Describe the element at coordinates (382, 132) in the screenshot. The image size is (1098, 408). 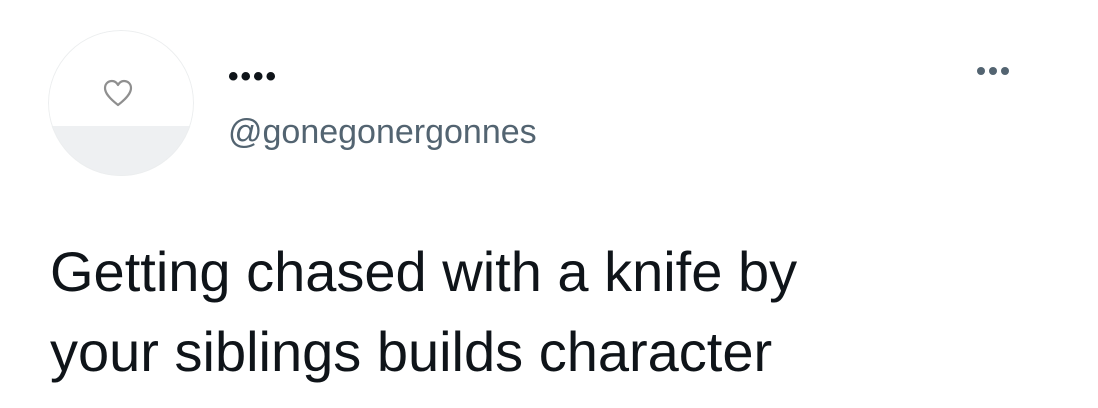
I see `author-handle: @gonegonergonnes` at that location.